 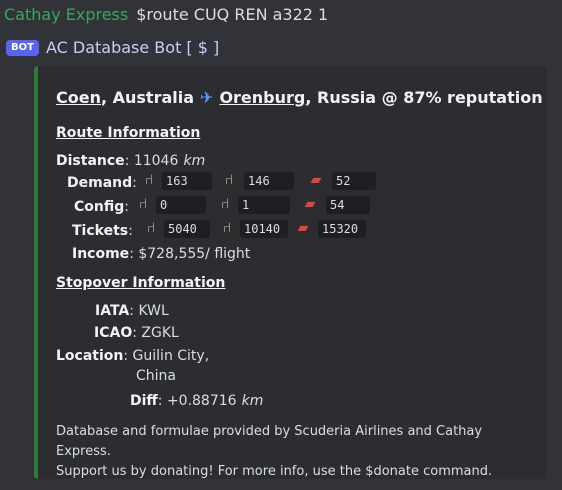 I want to click on config-row: Config:, so click(x=101, y=207).